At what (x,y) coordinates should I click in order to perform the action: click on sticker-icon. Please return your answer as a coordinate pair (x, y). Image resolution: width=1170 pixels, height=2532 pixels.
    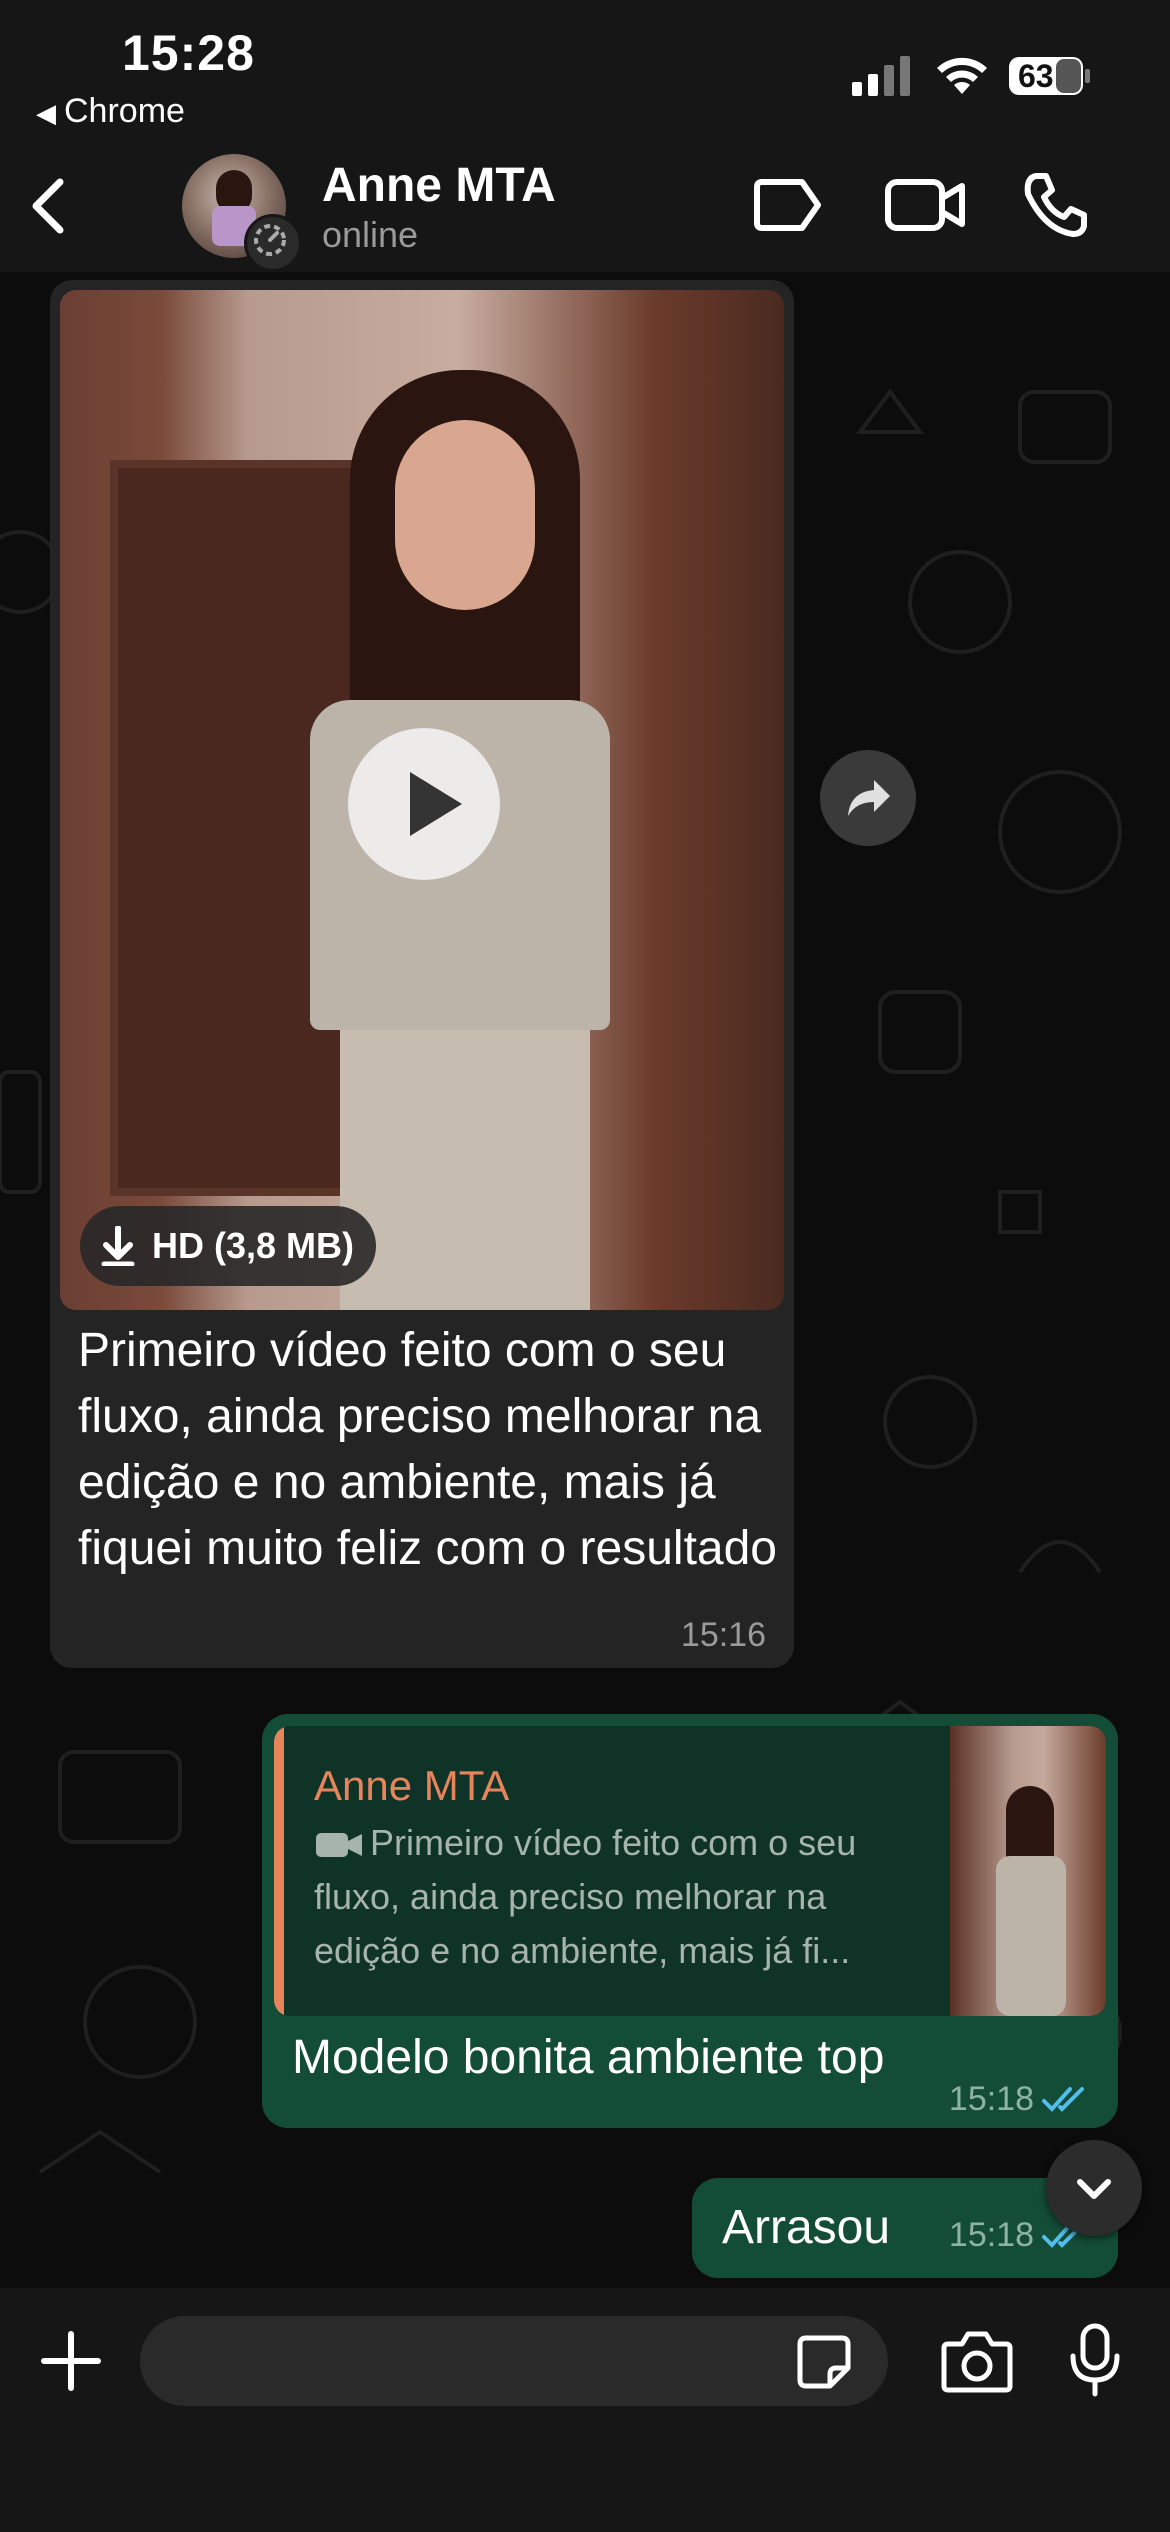
    Looking at the image, I should click on (824, 2362).